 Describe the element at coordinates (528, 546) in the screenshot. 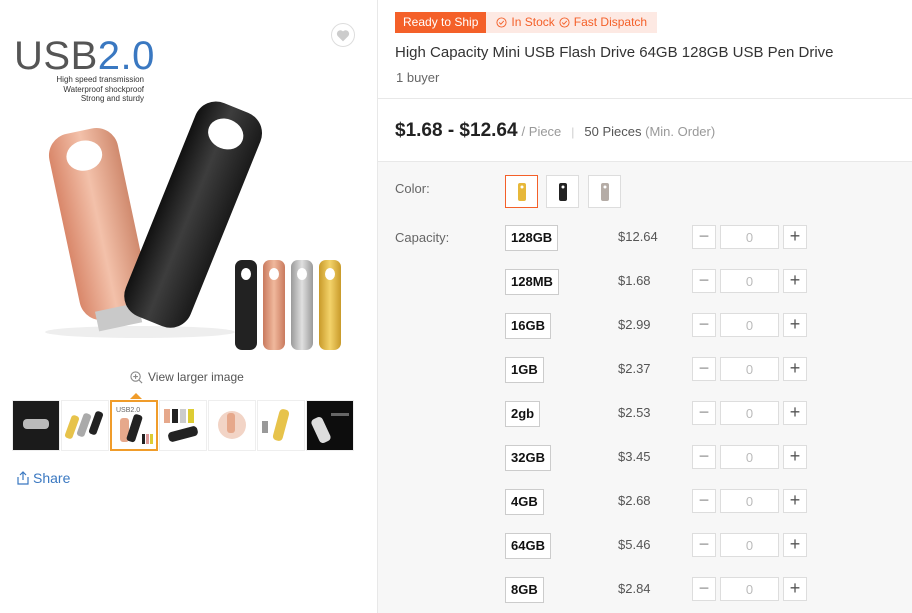

I see `capacity-option: 64GB` at that location.